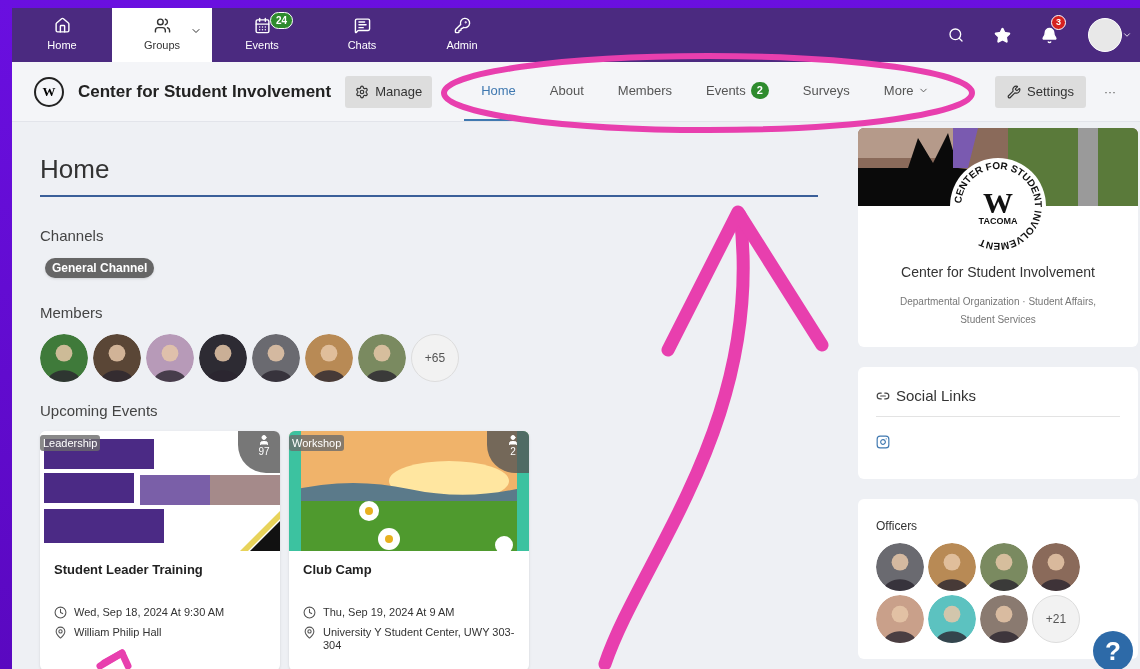 This screenshot has height=669, width=1140. Describe the element at coordinates (936, 396) in the screenshot. I see `card-heading: Social Links` at that location.